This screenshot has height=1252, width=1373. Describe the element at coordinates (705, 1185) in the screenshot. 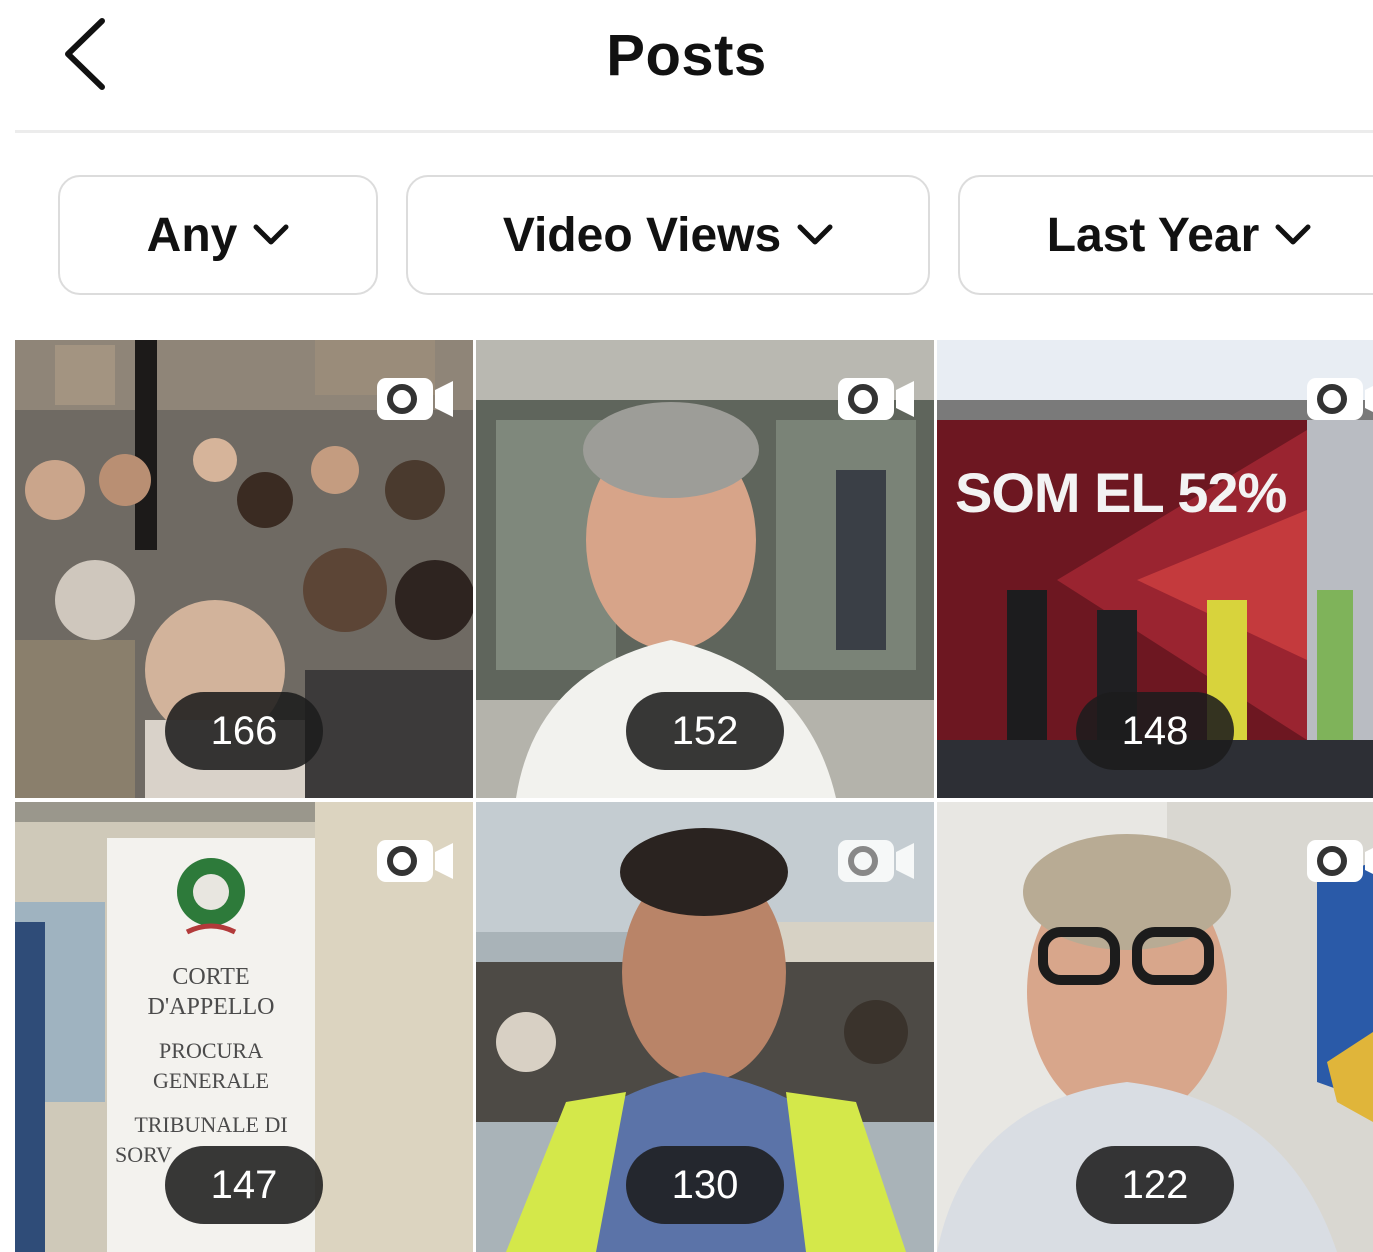

I see `view-count-badge: 130` at that location.